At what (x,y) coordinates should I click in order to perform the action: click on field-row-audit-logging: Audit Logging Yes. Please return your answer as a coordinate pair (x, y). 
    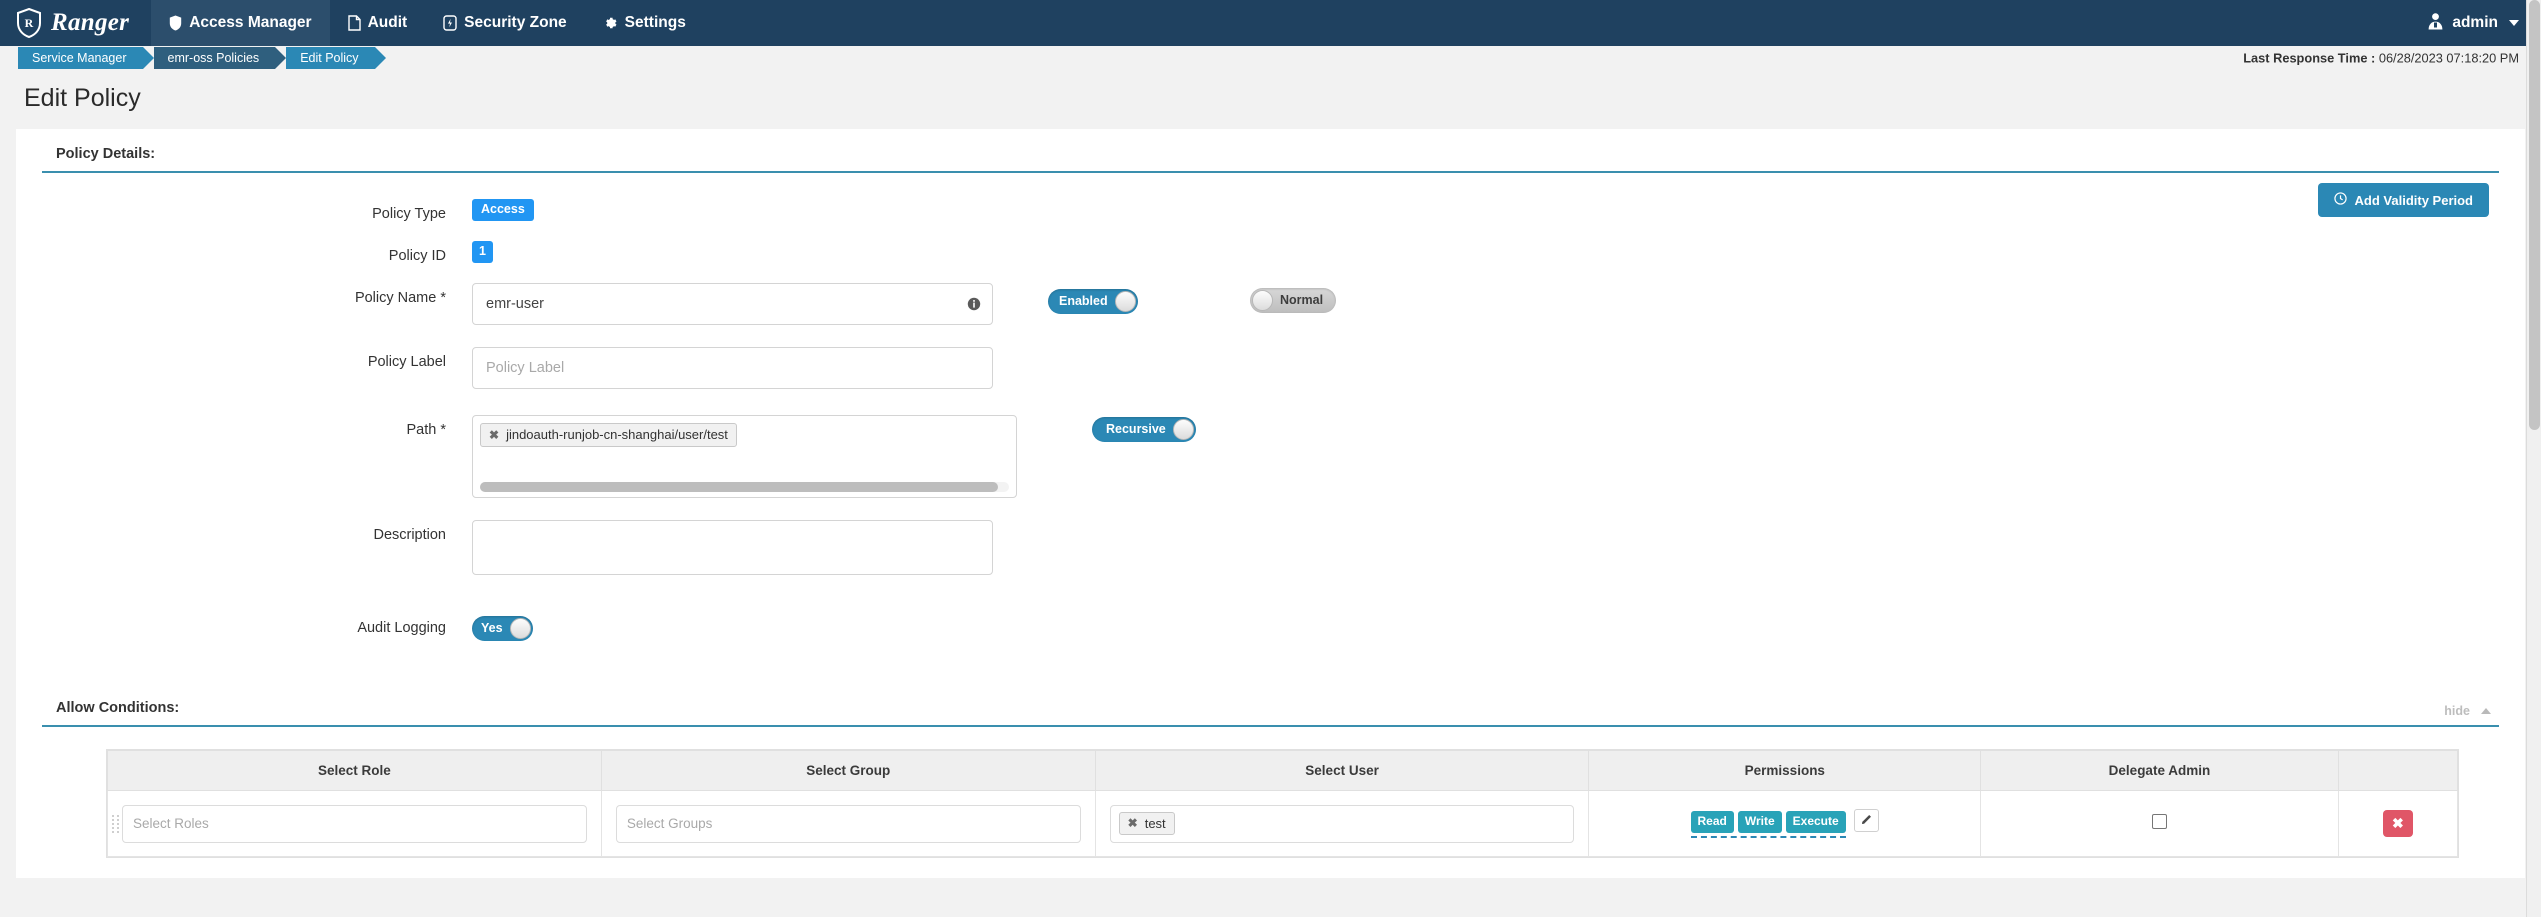
    Looking at the image, I should click on (1270, 627).